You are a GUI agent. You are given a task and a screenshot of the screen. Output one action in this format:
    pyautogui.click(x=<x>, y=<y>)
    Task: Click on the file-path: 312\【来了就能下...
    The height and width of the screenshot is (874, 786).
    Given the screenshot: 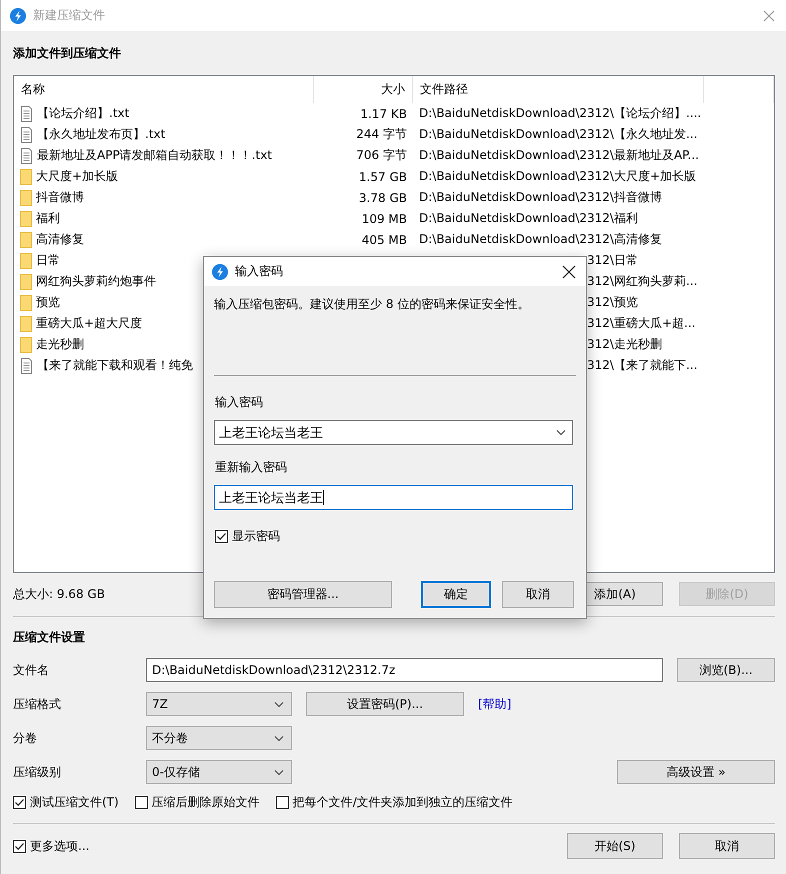 What is the action you would take?
    pyautogui.click(x=642, y=365)
    